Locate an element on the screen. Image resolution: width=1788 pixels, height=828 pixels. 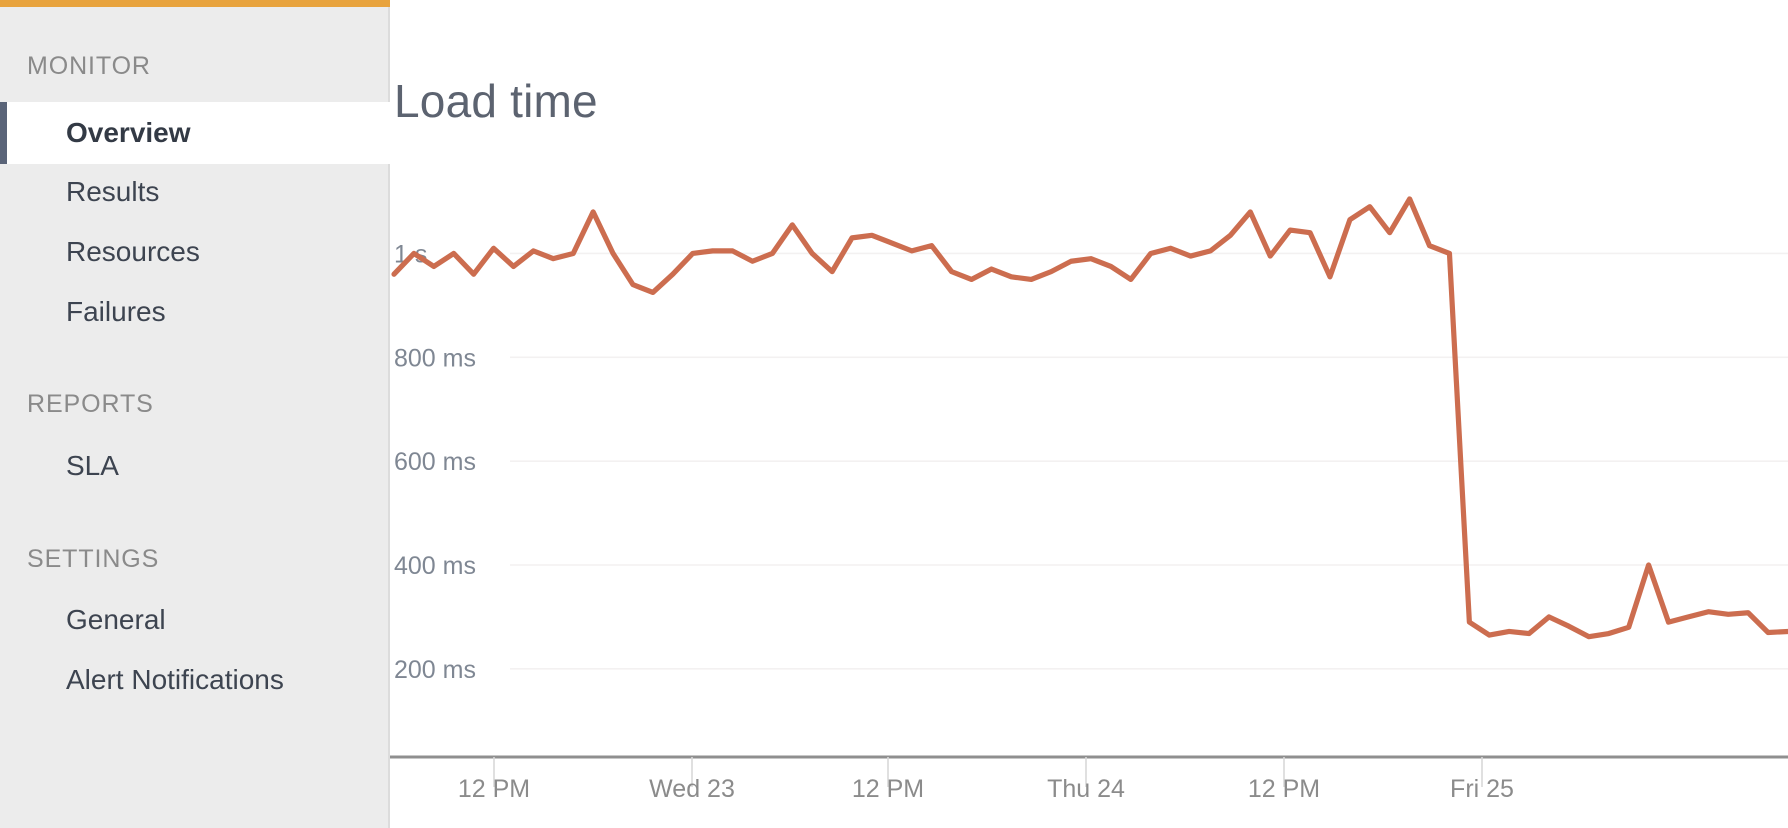
sidebar-item-overview: Overview is located at coordinates (195, 133).